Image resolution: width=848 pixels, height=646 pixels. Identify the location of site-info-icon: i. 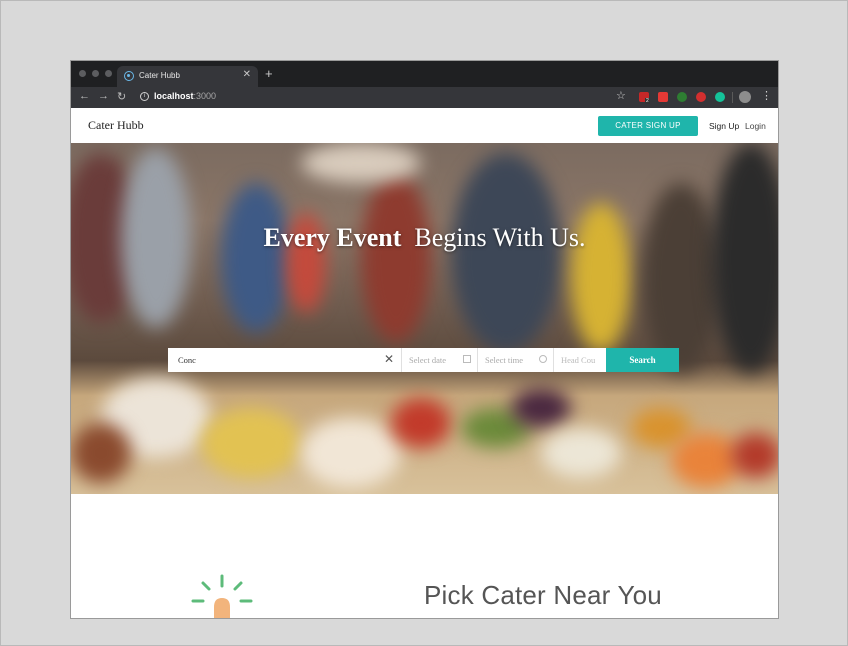
(144, 96).